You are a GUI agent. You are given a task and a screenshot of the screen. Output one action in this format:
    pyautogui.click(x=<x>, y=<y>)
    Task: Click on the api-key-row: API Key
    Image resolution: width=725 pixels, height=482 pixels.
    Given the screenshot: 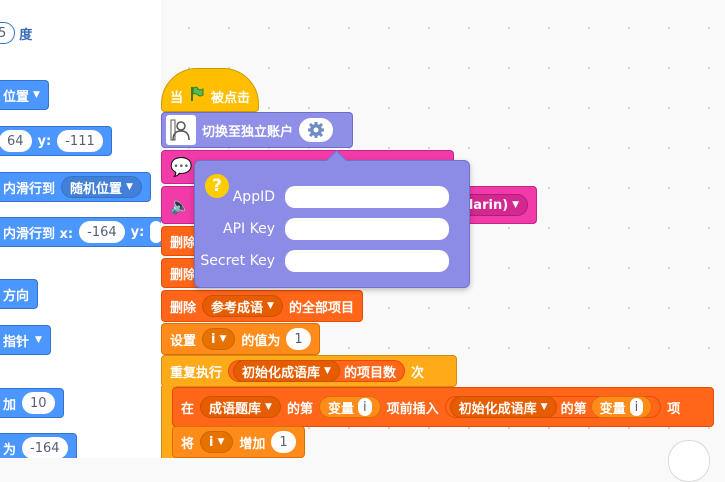 What is the action you would take?
    pyautogui.click(x=332, y=229)
    